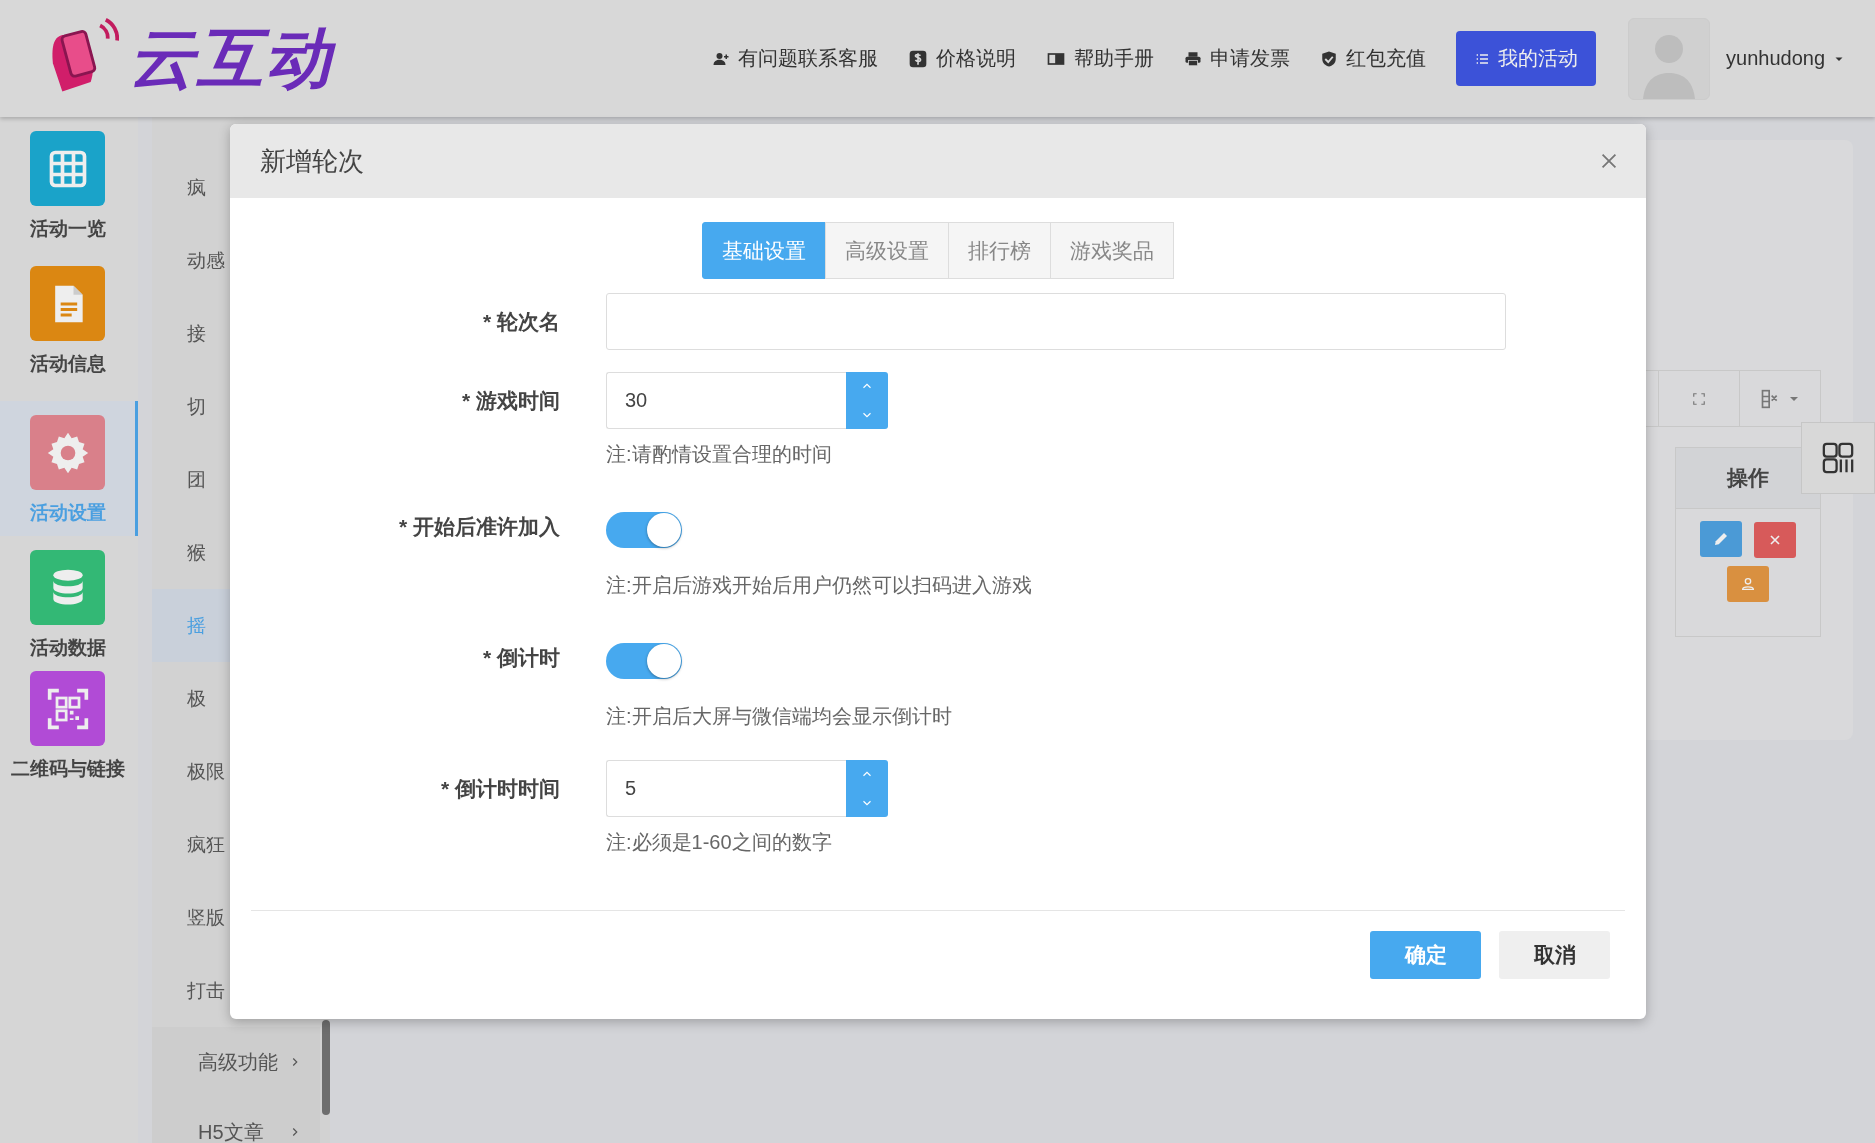  What do you see at coordinates (779, 716) in the screenshot?
I see `field-hint: 注:开启后大屏与微信端均会显示倒计时` at bounding box center [779, 716].